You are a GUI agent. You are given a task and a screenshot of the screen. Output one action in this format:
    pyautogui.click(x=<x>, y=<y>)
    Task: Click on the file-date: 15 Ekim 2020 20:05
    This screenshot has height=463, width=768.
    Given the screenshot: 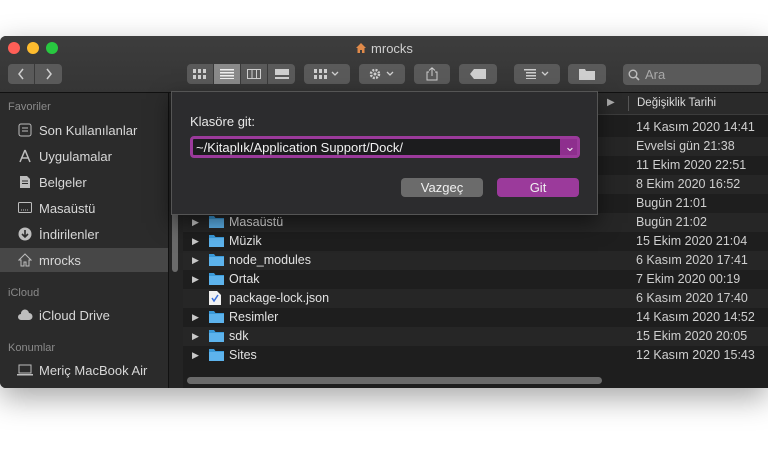 What is the action you would take?
    pyautogui.click(x=692, y=336)
    